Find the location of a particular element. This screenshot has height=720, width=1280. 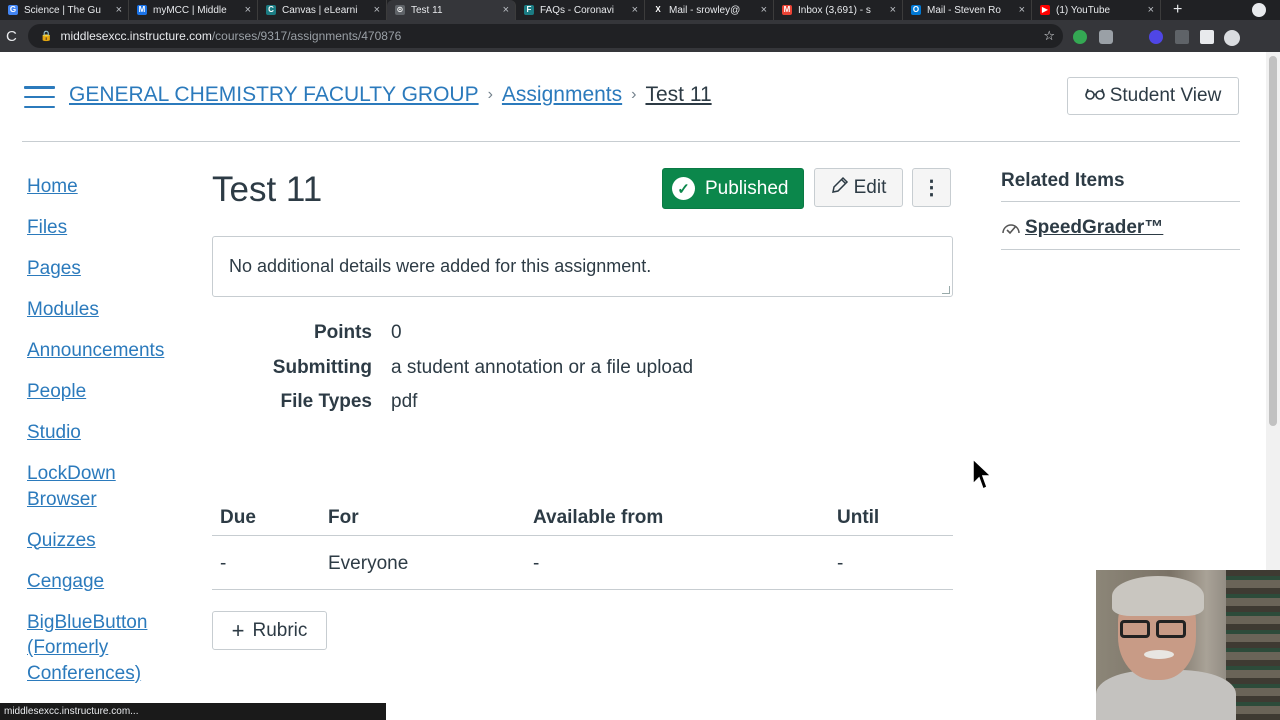

browser-tab: C Canvas | eLearni × is located at coordinates (322, 10).